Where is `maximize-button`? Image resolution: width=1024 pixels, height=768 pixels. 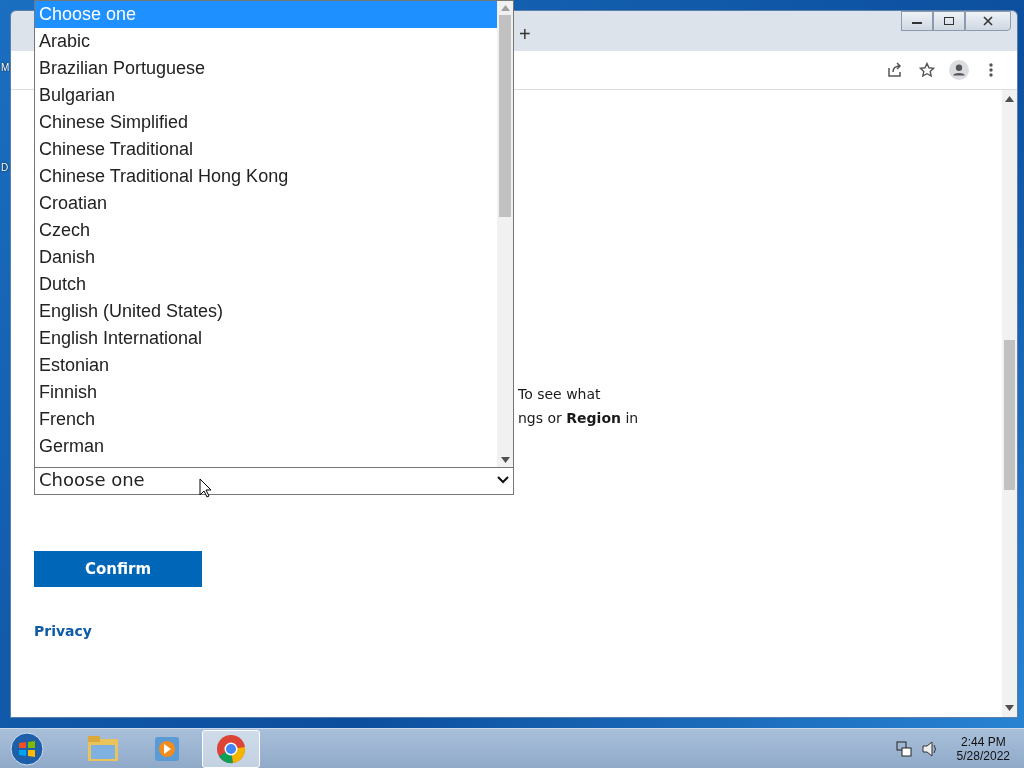 maximize-button is located at coordinates (949, 21).